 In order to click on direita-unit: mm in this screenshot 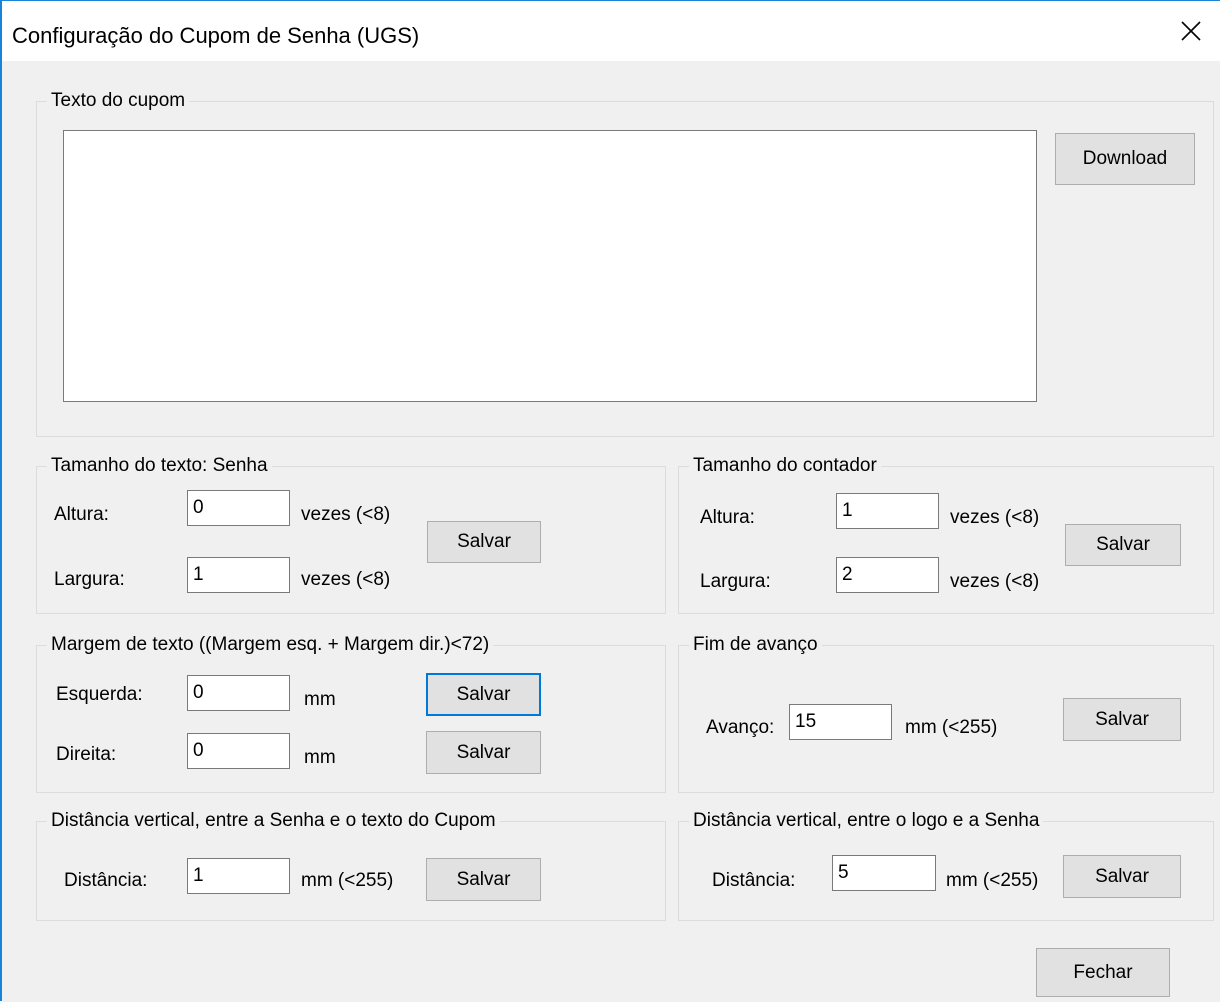, I will do `click(320, 757)`.